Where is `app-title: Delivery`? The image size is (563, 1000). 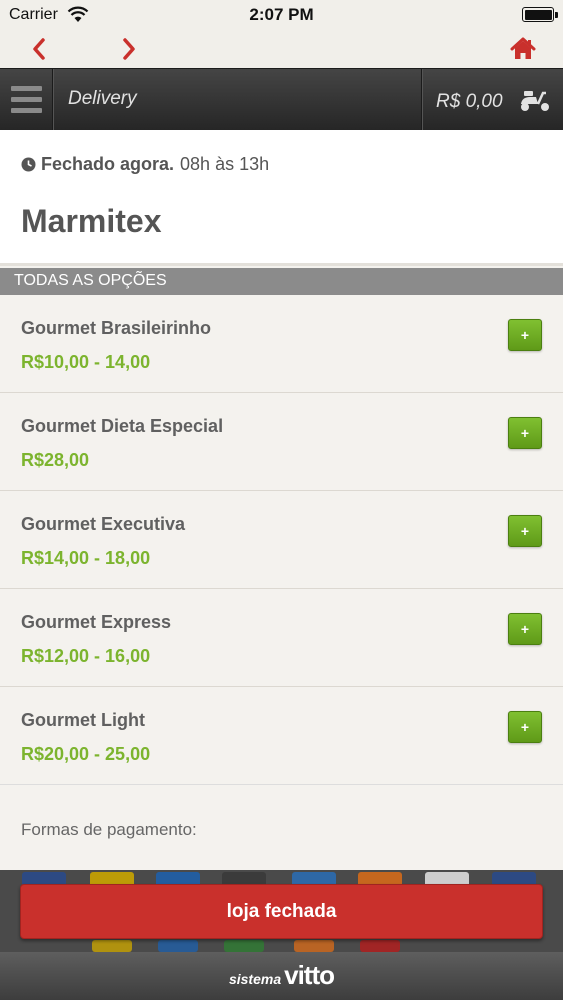
app-title: Delivery is located at coordinates (102, 98).